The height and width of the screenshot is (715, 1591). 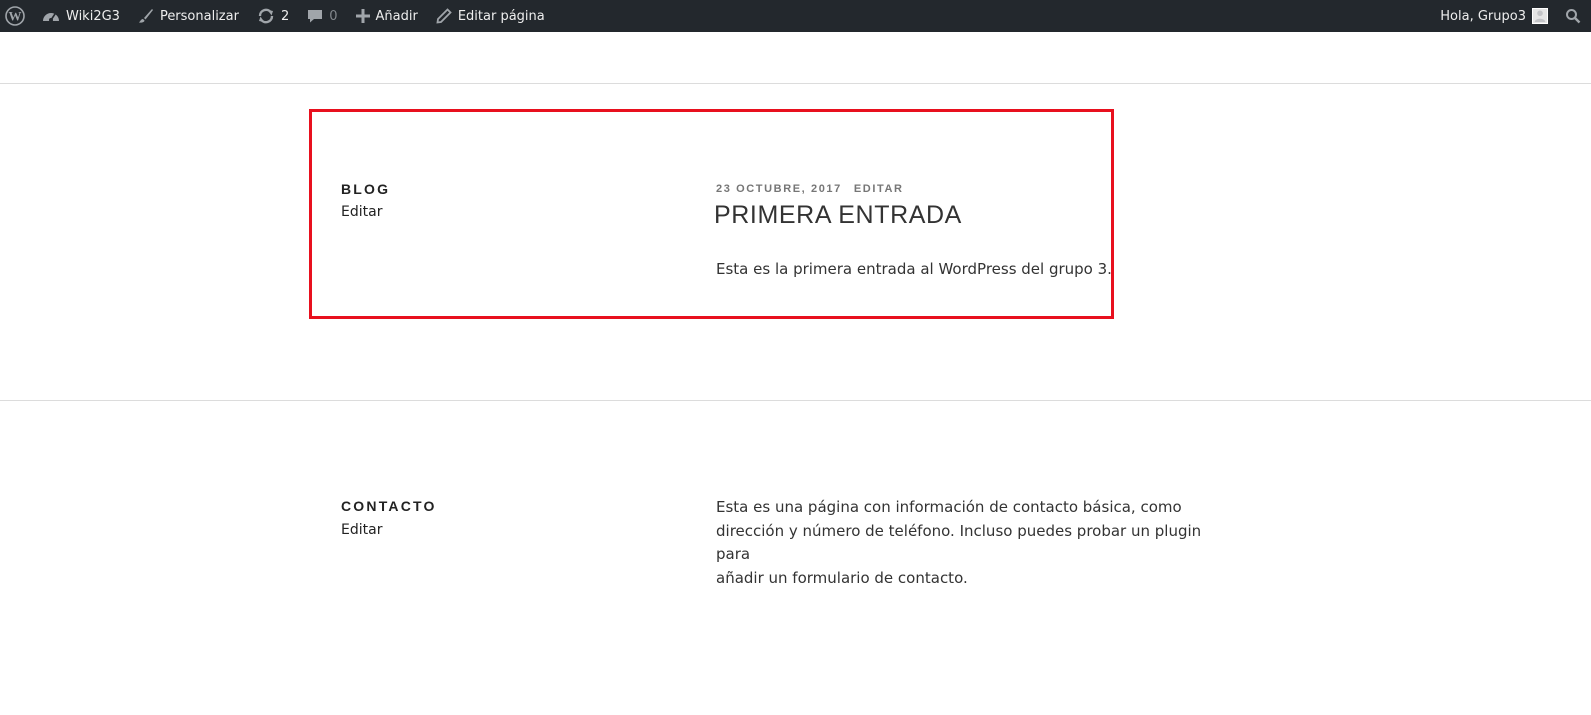 What do you see at coordinates (333, 16) in the screenshot?
I see `comments-count: 0` at bounding box center [333, 16].